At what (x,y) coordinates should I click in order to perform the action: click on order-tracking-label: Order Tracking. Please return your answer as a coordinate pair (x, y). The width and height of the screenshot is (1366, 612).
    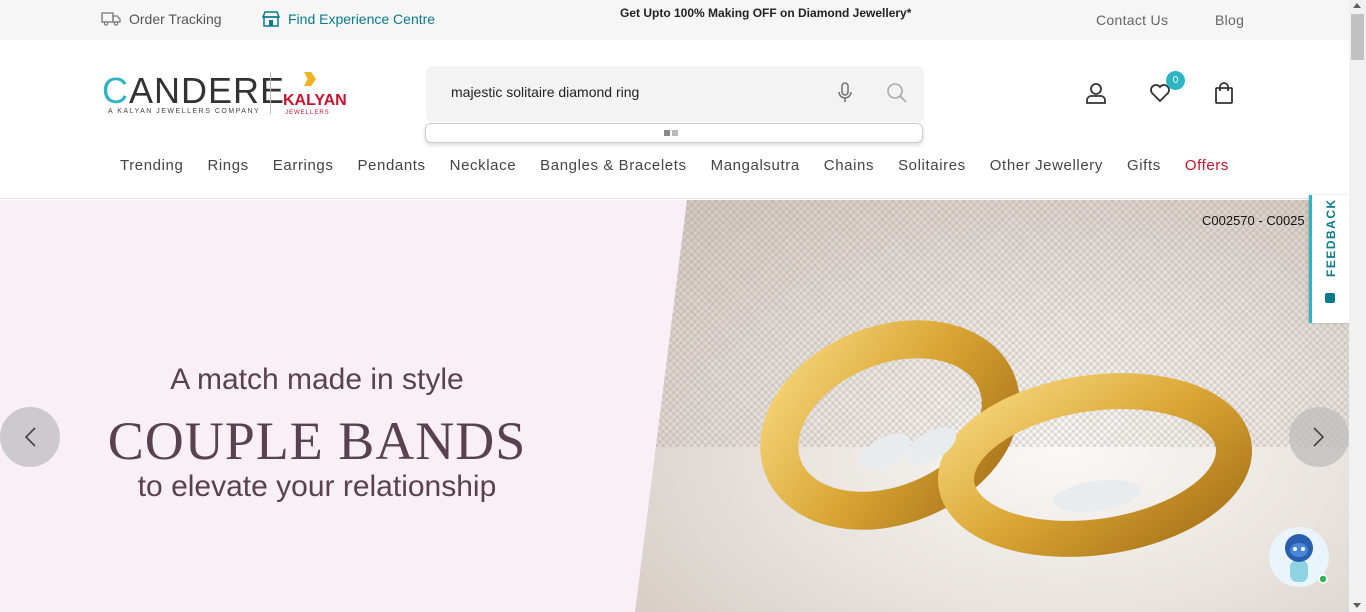
    Looking at the image, I should click on (175, 19).